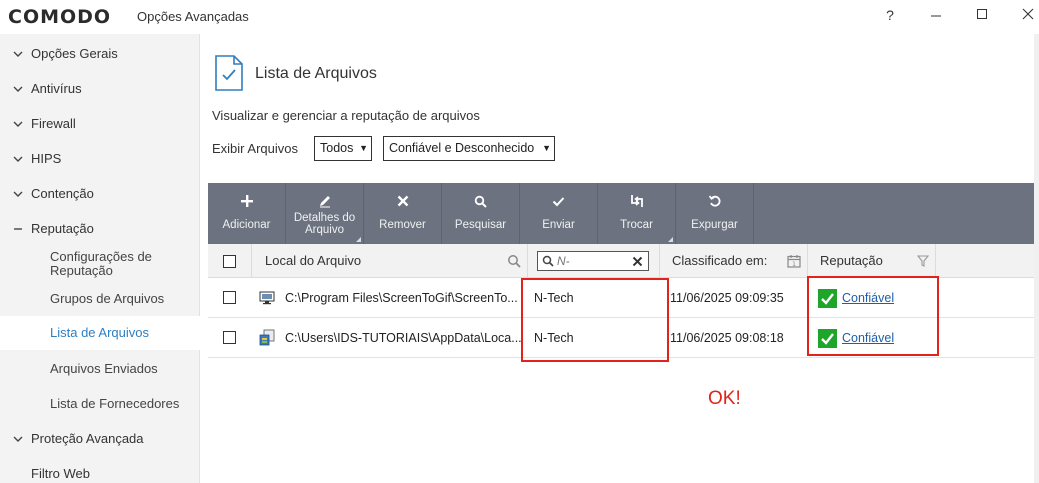 The height and width of the screenshot is (483, 1039). What do you see at coordinates (313, 260) in the screenshot?
I see `column-header-path-label: Local do Arquivo` at bounding box center [313, 260].